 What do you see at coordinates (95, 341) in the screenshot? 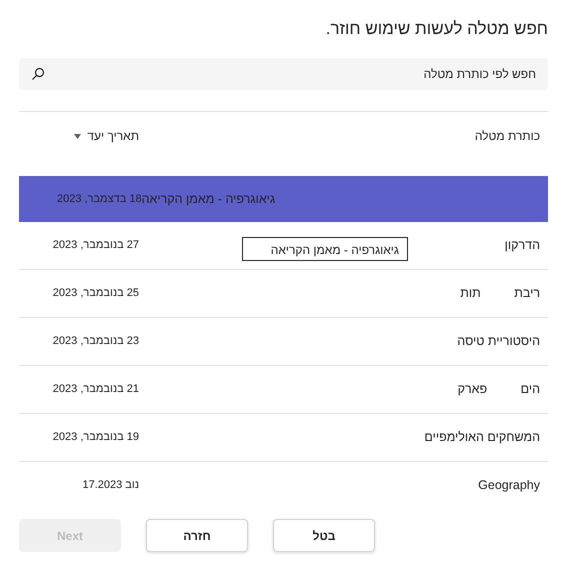
I see `table-cell: 23 בנובמבר, 2023` at bounding box center [95, 341].